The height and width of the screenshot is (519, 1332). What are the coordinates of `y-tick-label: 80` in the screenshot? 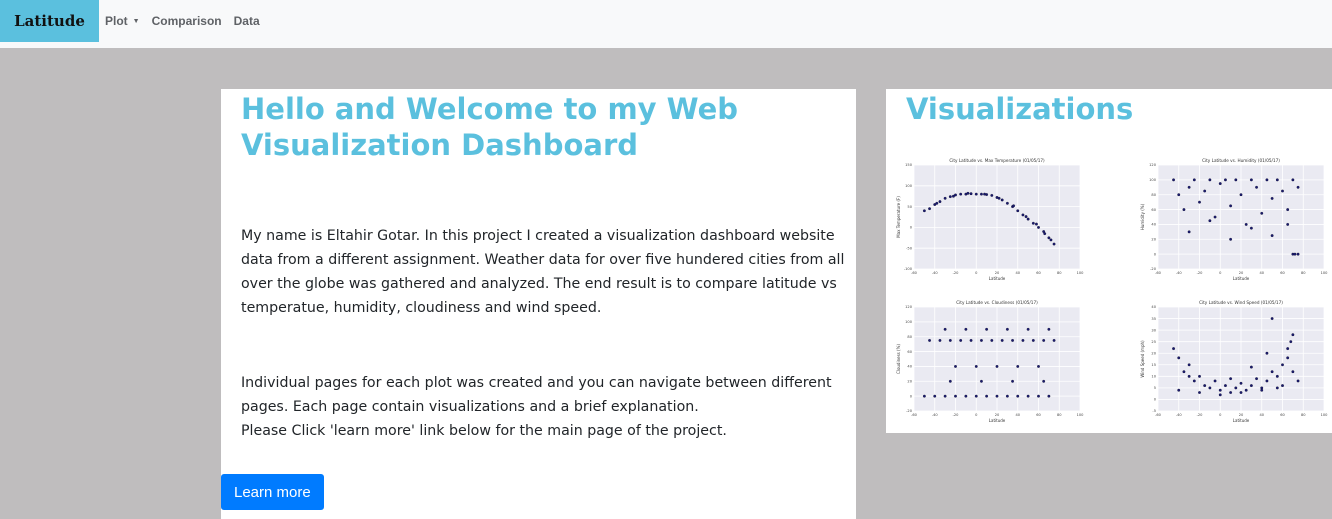 It's located at (909, 337).